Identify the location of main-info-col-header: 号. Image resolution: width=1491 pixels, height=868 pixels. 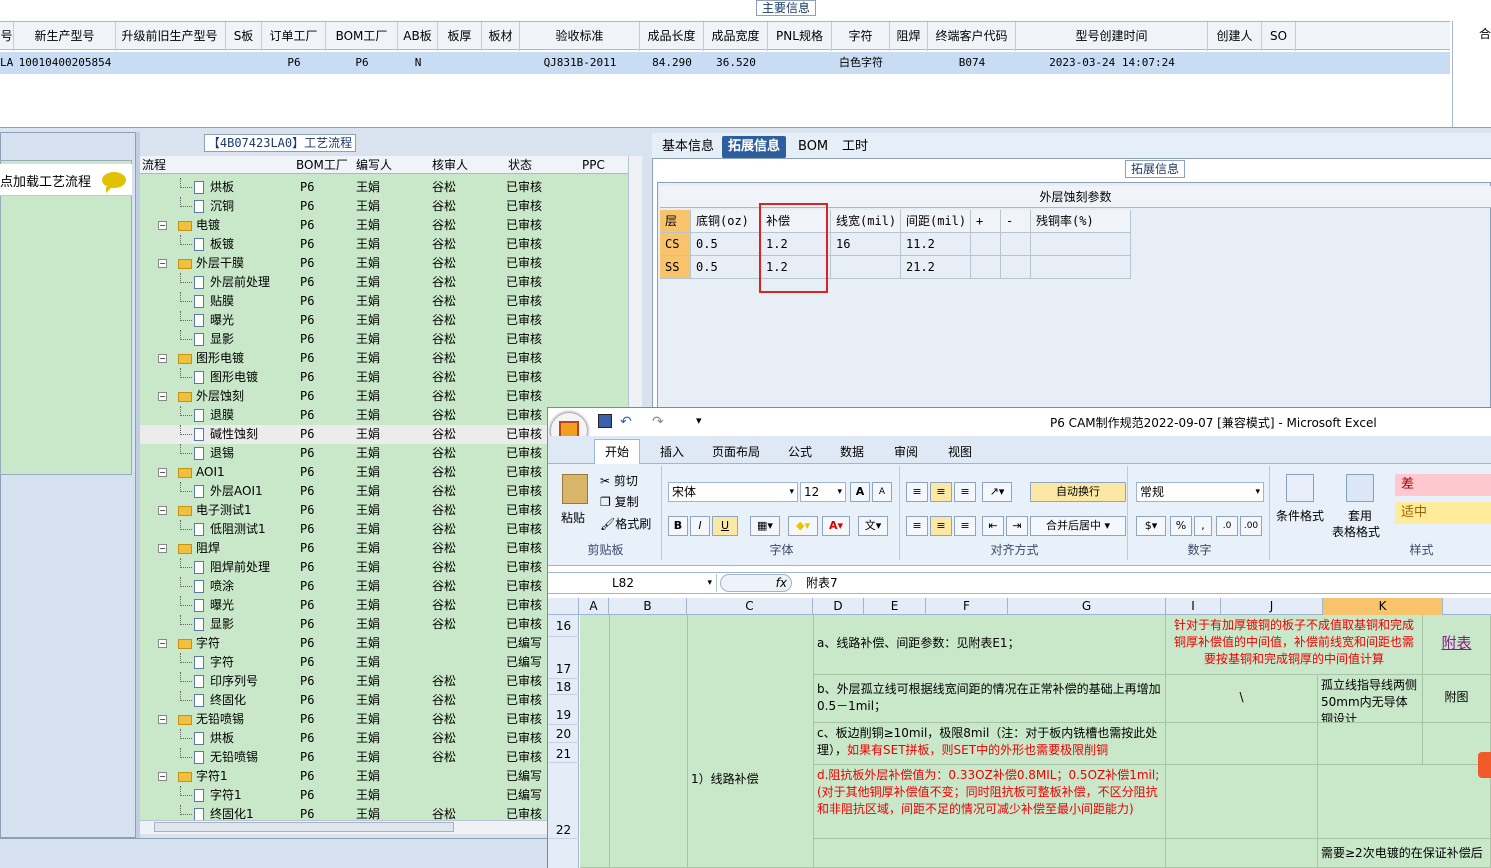
(7, 36).